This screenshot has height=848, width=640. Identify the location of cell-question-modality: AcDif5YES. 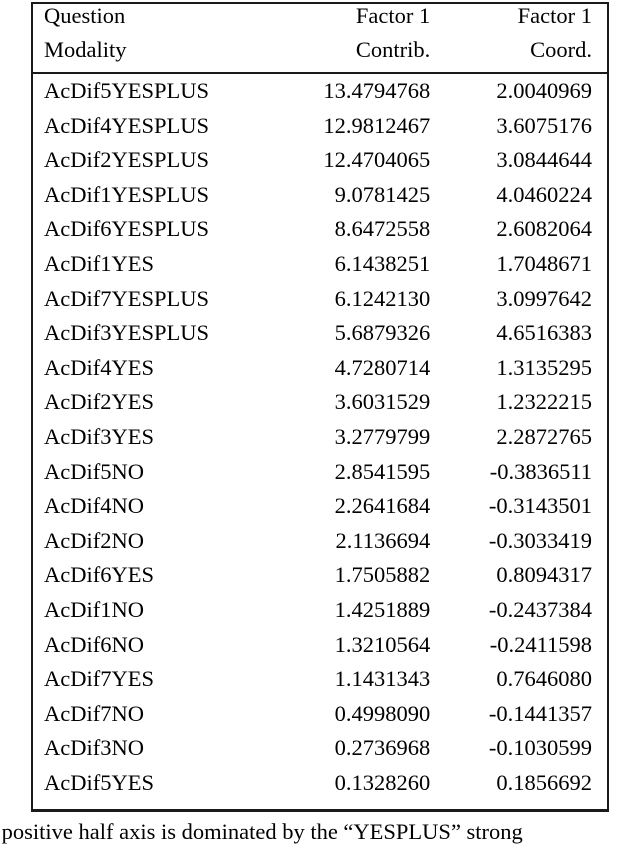
(99, 782).